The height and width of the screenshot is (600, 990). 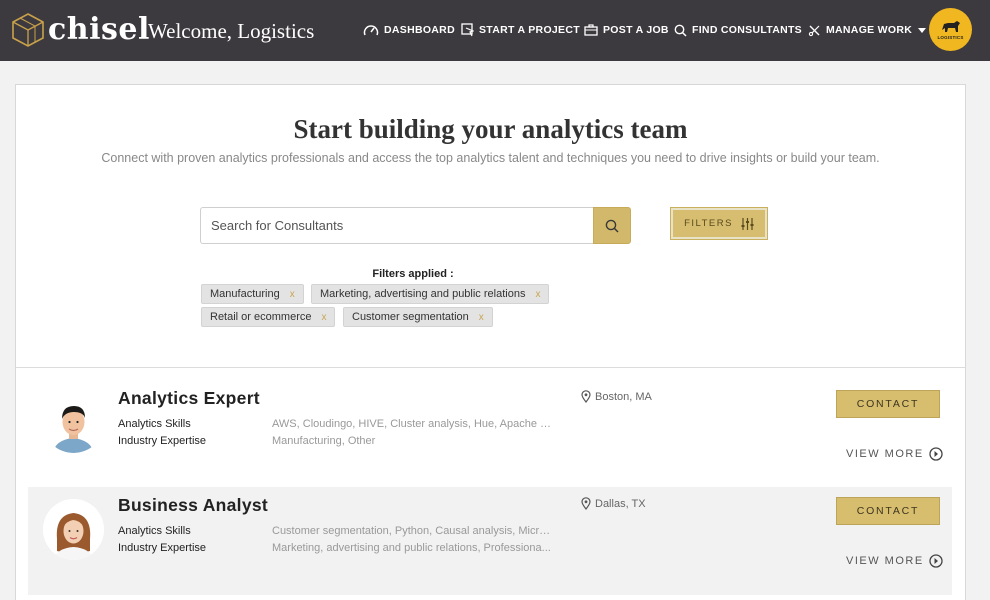 What do you see at coordinates (620, 503) in the screenshot?
I see `location-text: Dallas, TX` at bounding box center [620, 503].